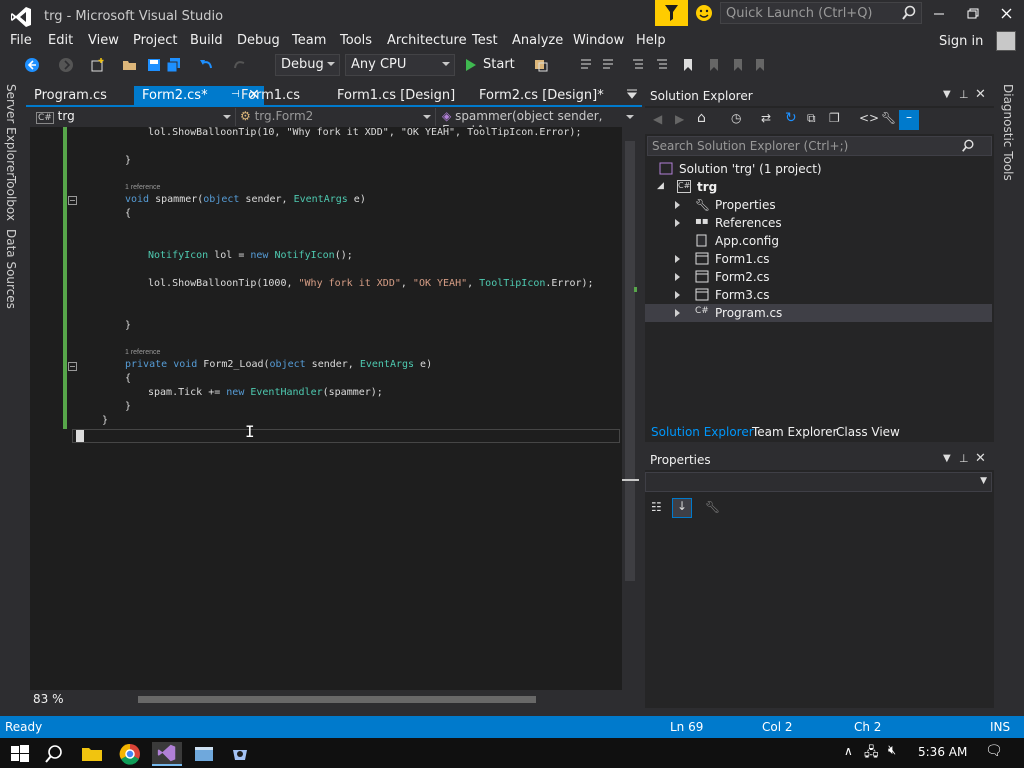  What do you see at coordinates (103, 40) in the screenshot?
I see `menu-view: View` at bounding box center [103, 40].